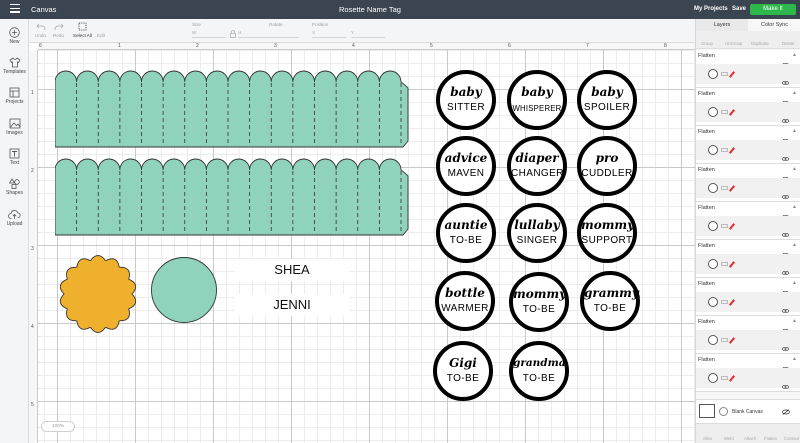 This screenshot has width=800, height=443. I want to click on y-position-field: Y, so click(368, 34).